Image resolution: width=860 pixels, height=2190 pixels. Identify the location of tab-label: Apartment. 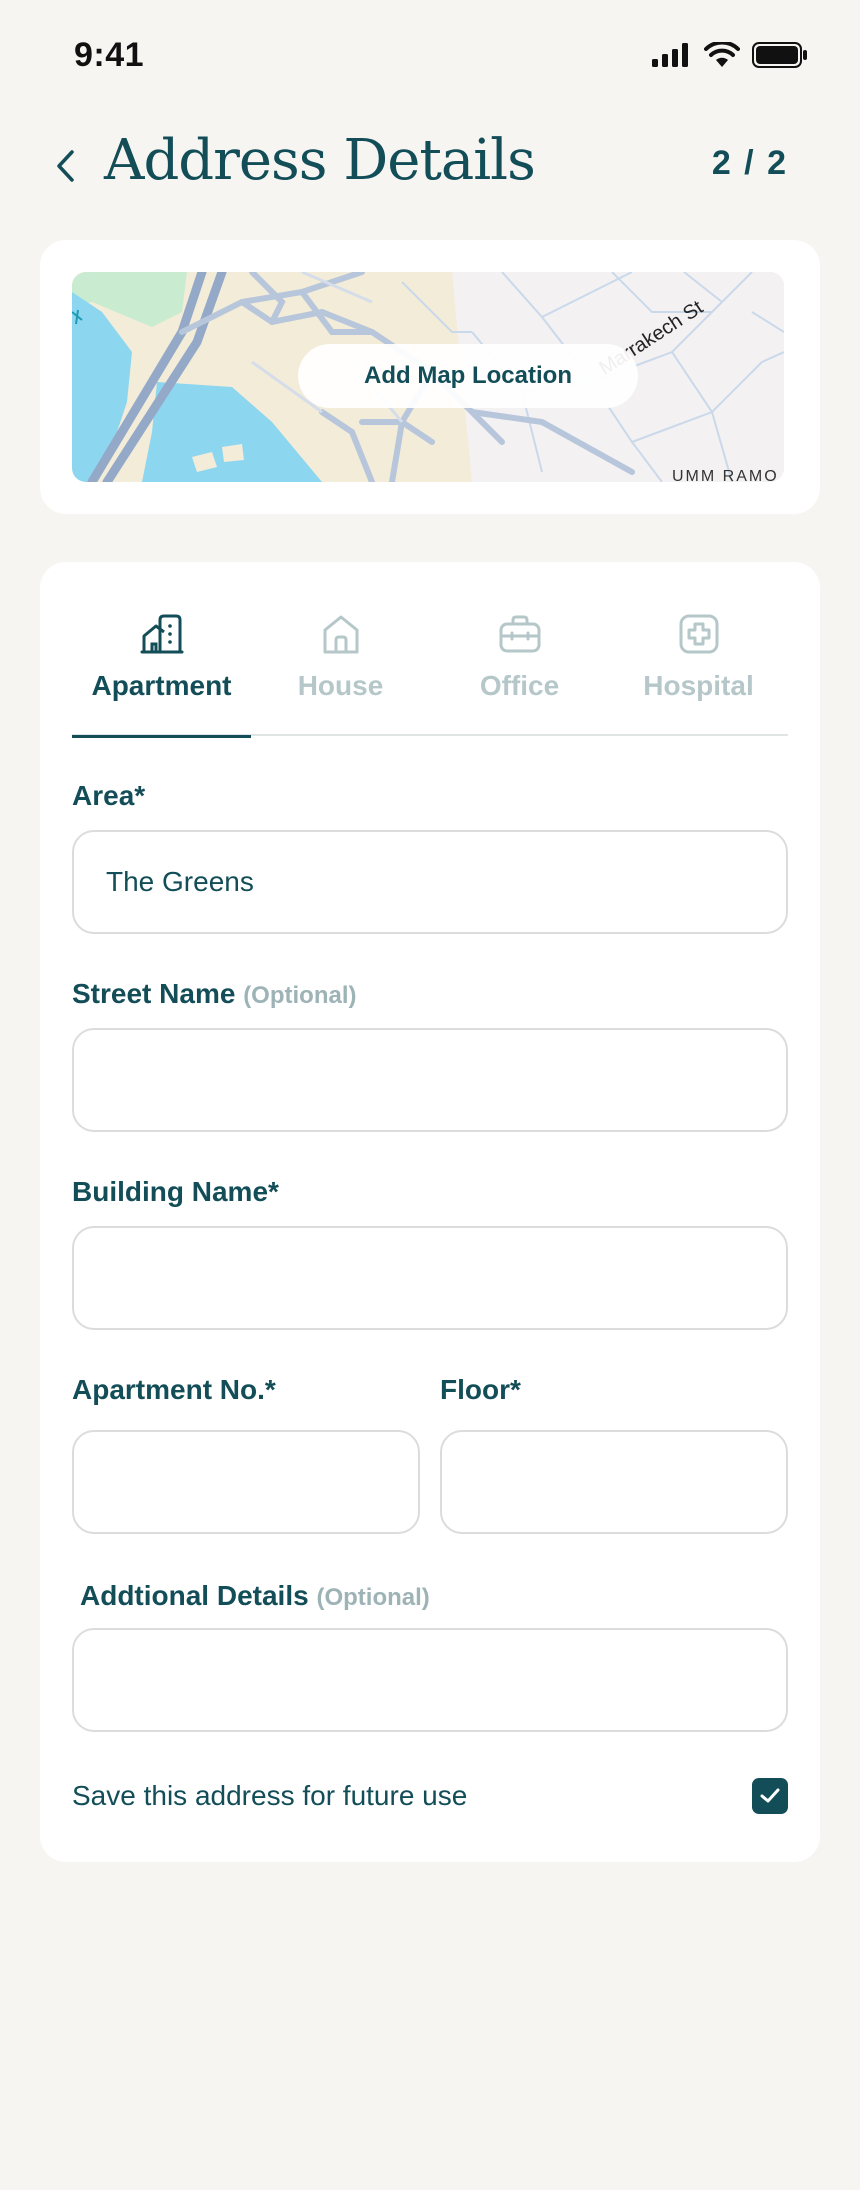
(161, 685).